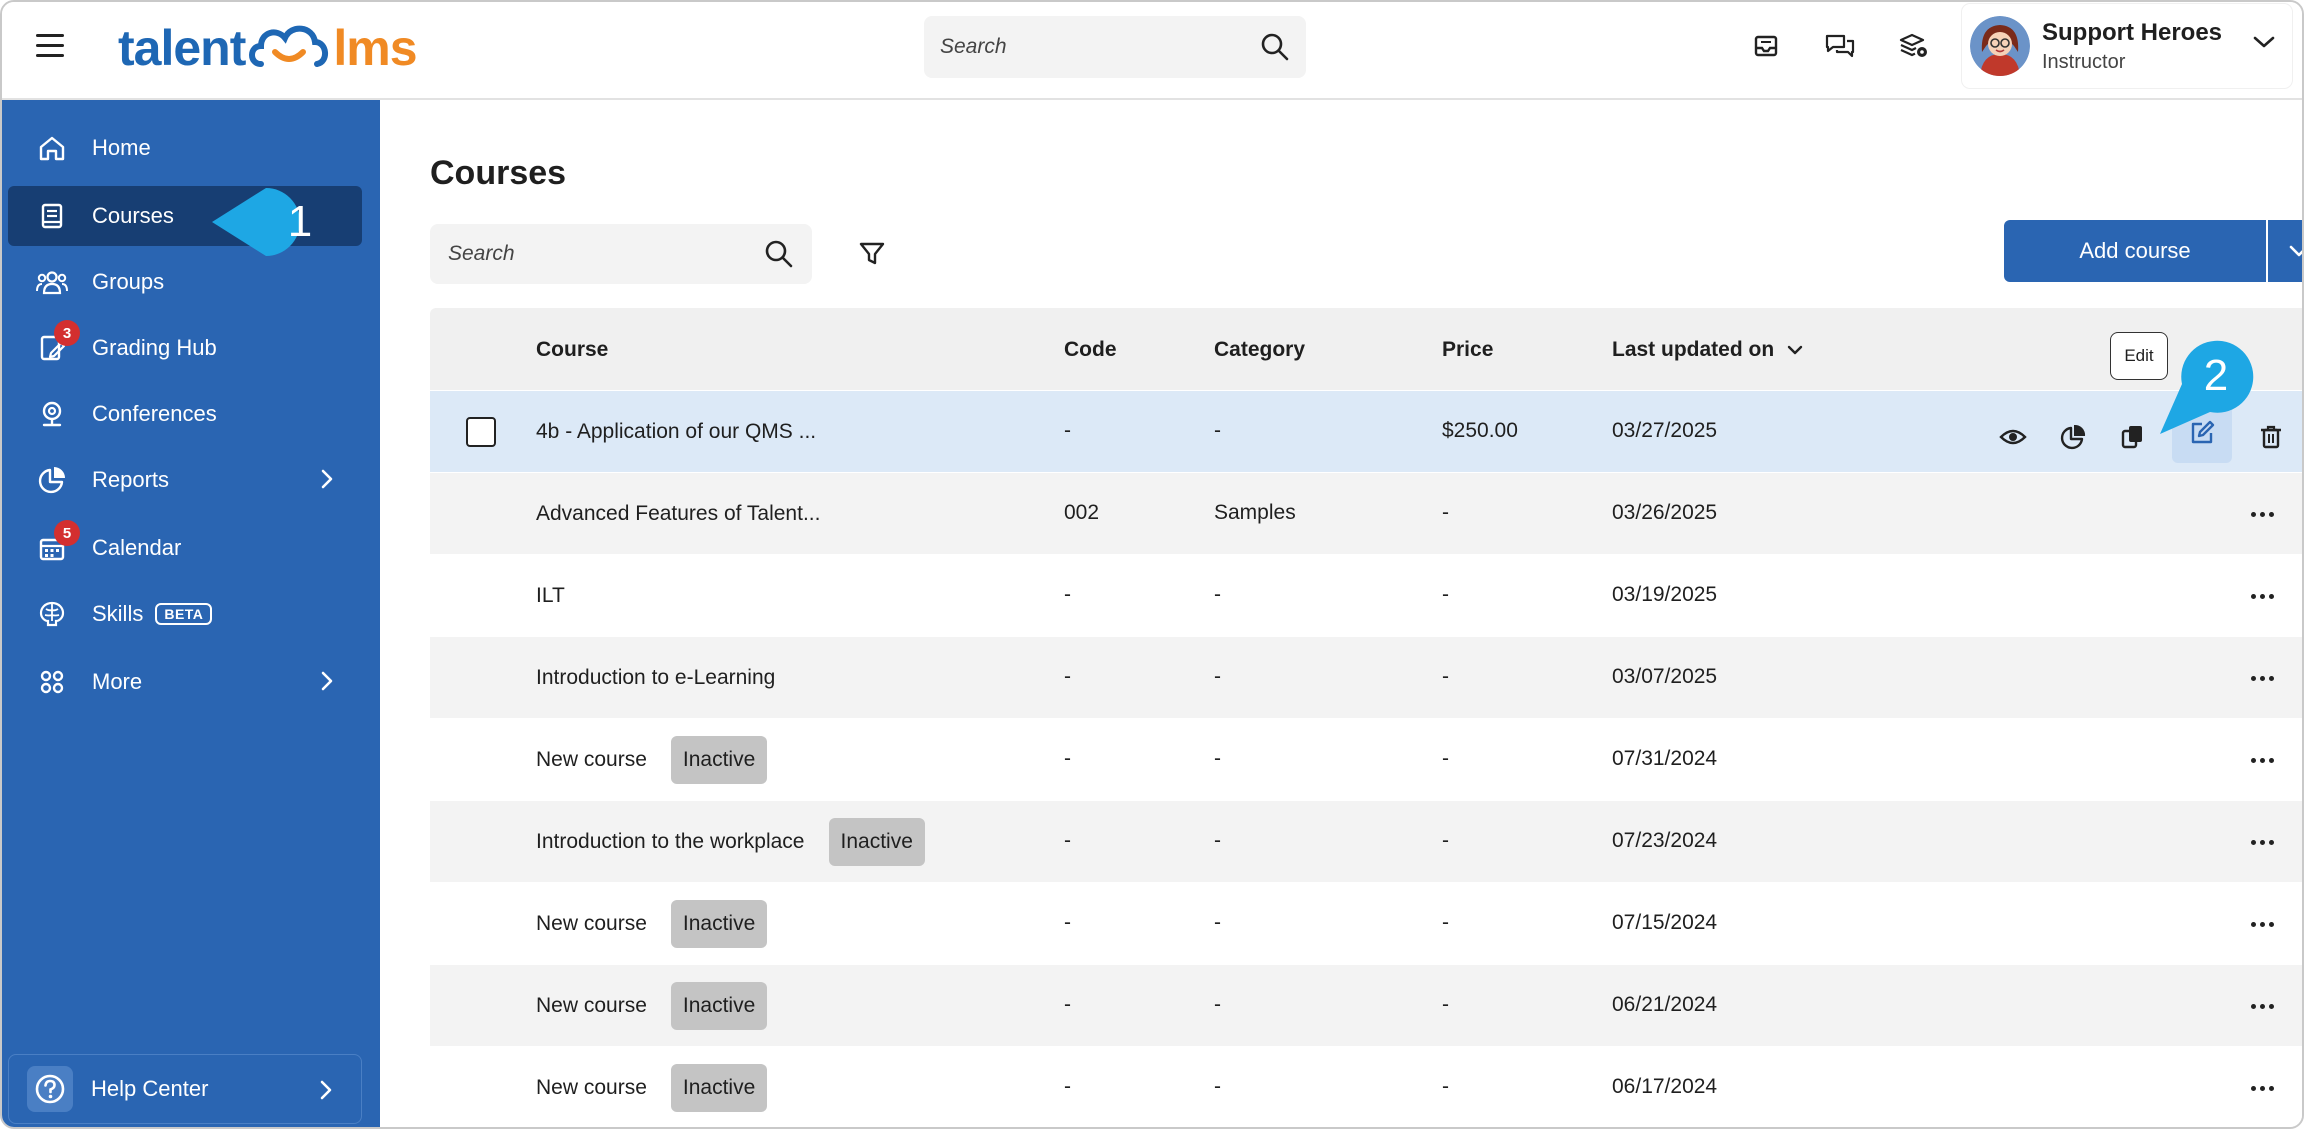 This screenshot has width=2304, height=1129. What do you see at coordinates (1914, 46) in the screenshot?
I see `layers-settings-icon` at bounding box center [1914, 46].